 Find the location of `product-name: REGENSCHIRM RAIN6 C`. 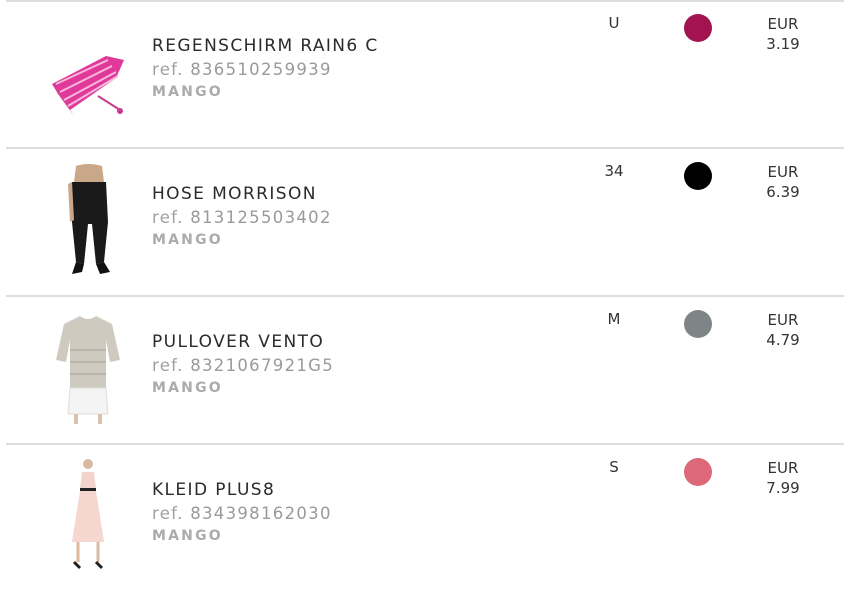

product-name: REGENSCHIRM RAIN6 C is located at coordinates (265, 46).